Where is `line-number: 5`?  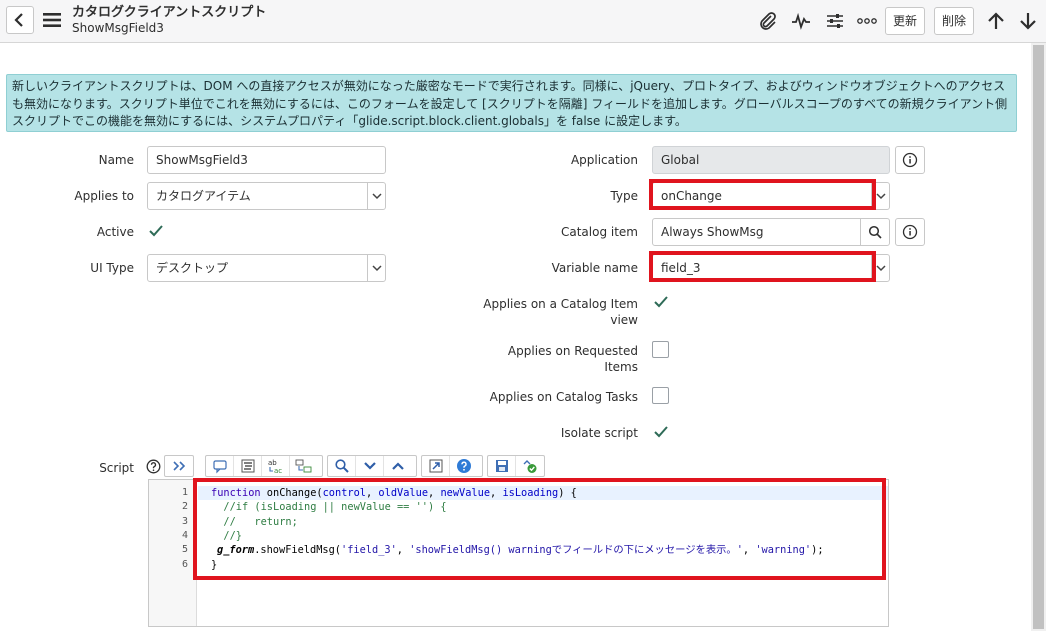 line-number: 5 is located at coordinates (184, 550).